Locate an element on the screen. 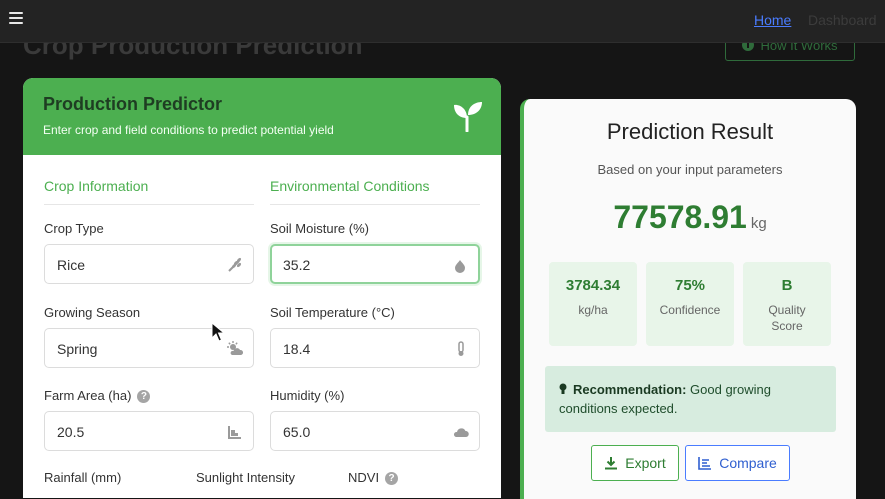 The height and width of the screenshot is (499, 885). area-chart-icon is located at coordinates (234, 432).